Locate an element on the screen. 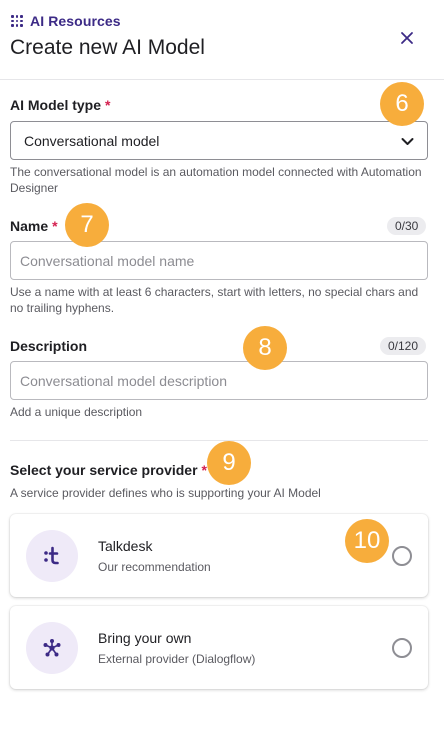  bring-your-own-avatar is located at coordinates (52, 648).